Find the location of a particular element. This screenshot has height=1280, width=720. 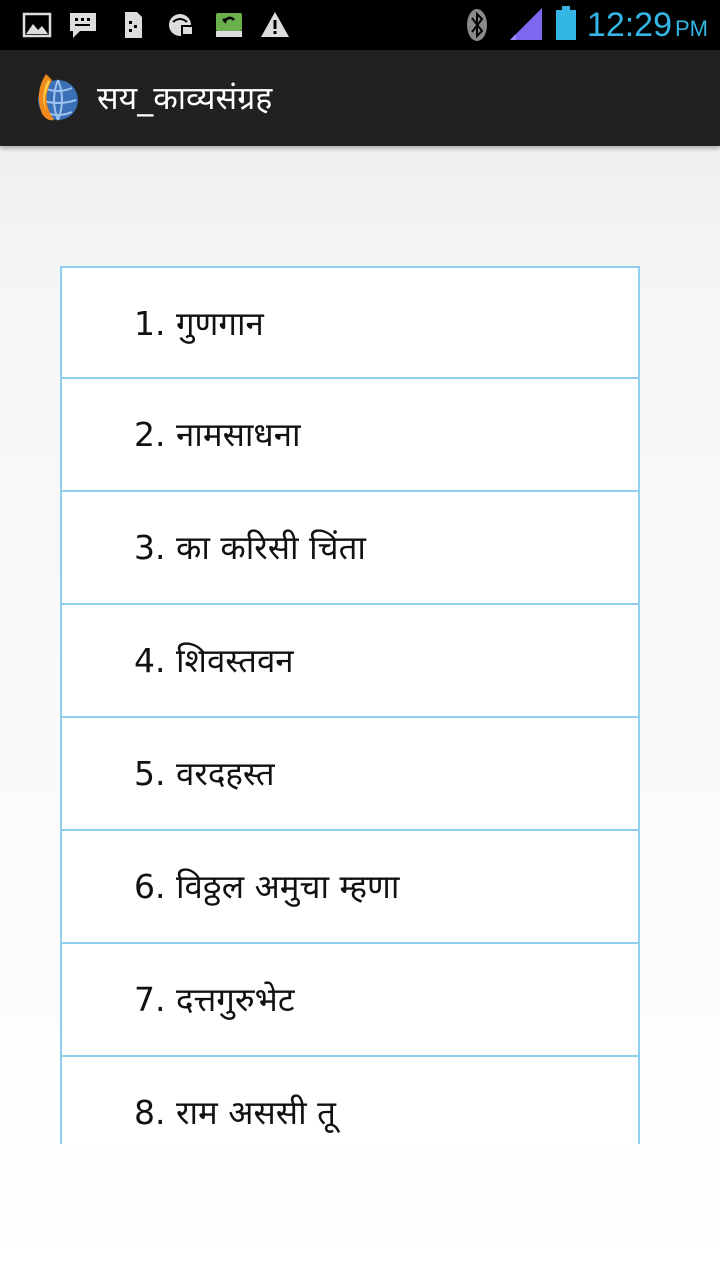

list-item: 4. शिवस्तवन is located at coordinates (350, 661).